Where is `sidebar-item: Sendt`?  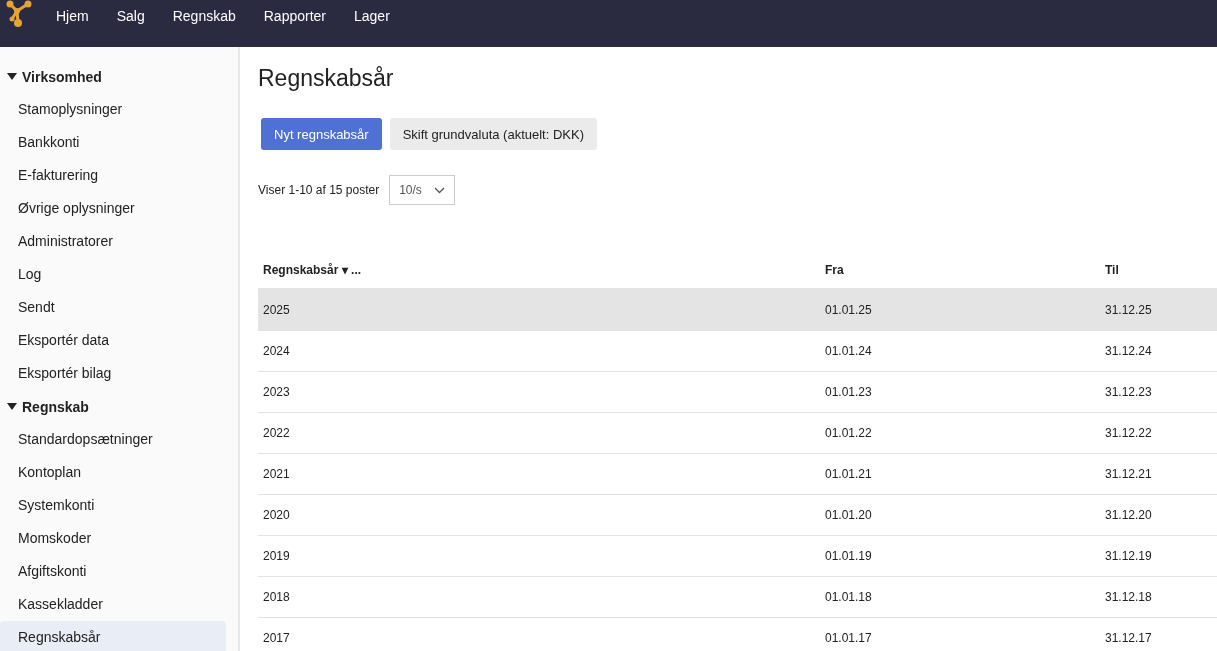 sidebar-item: Sendt is located at coordinates (113, 307).